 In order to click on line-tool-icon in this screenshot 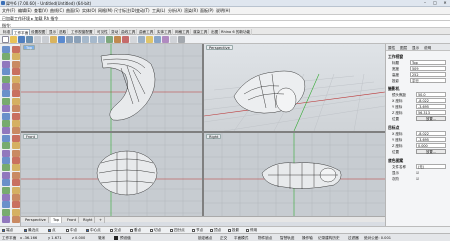, I will do `click(6, 57)`.